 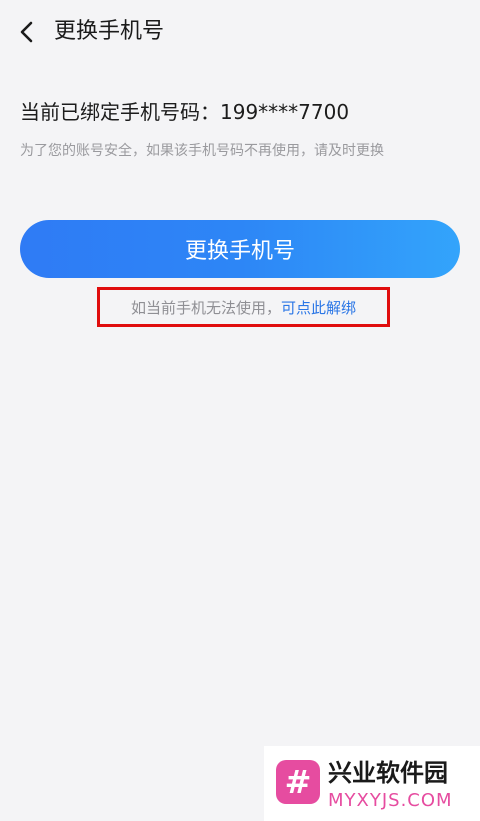 What do you see at coordinates (185, 112) in the screenshot?
I see `bound-phone-text: 当前已绑定手机号码：199****7700` at bounding box center [185, 112].